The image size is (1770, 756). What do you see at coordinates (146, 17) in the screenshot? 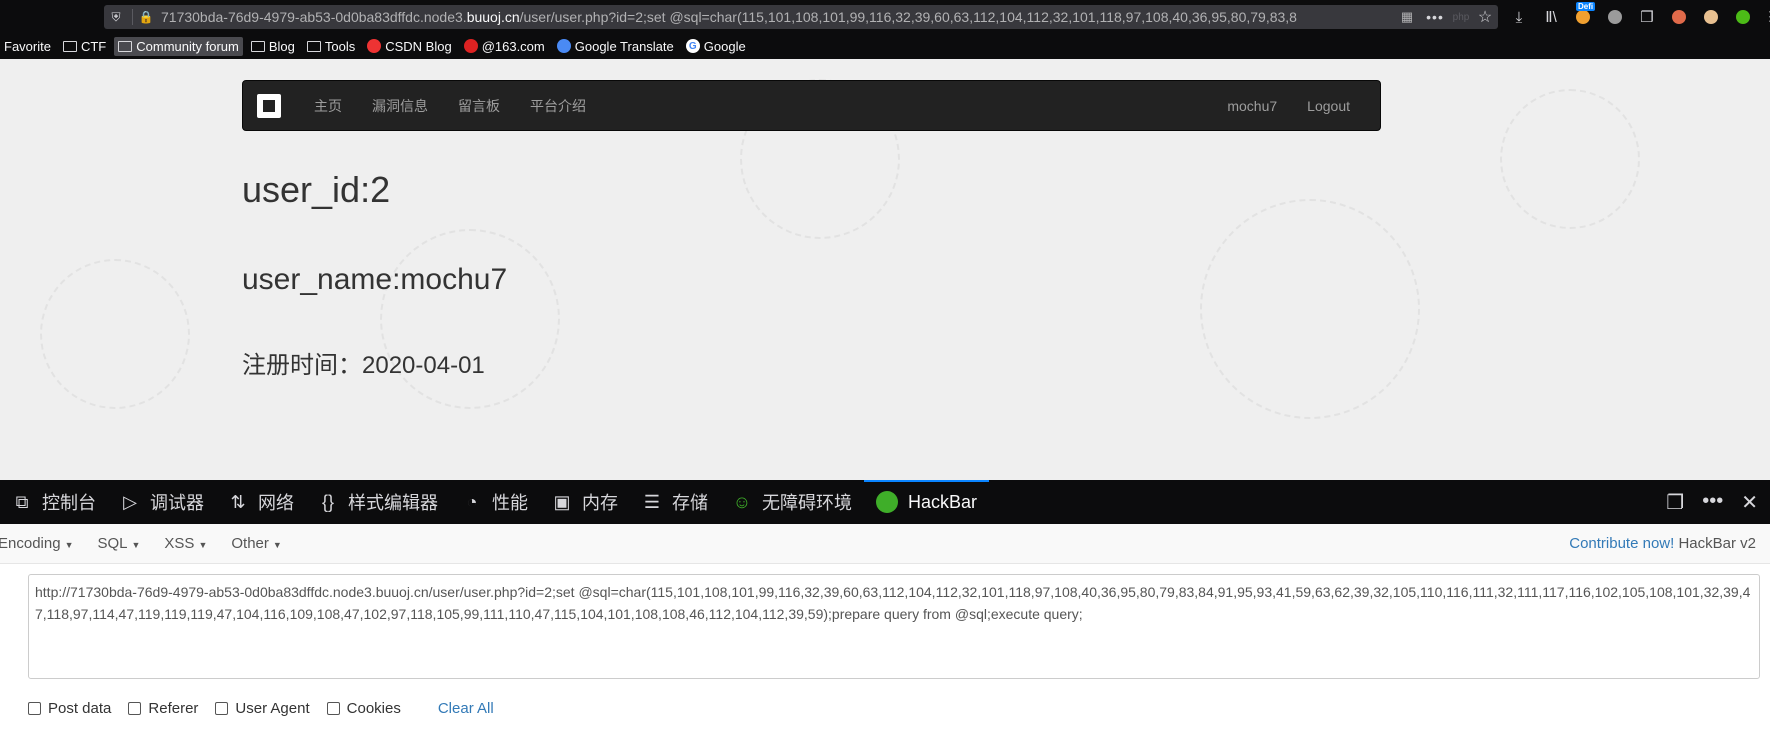
I see `insecure-lock-icon: 🔒` at bounding box center [146, 17].